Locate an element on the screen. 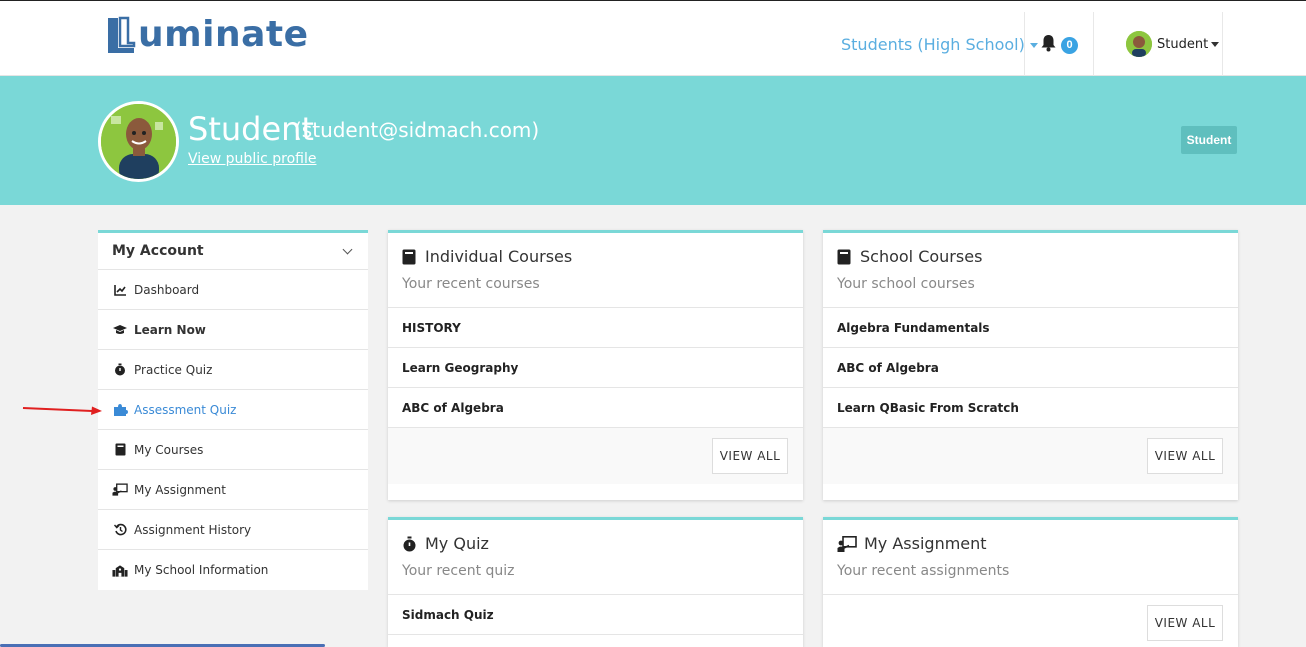 This screenshot has height=647, width=1306. sidebar-header: My Account is located at coordinates (233, 251).